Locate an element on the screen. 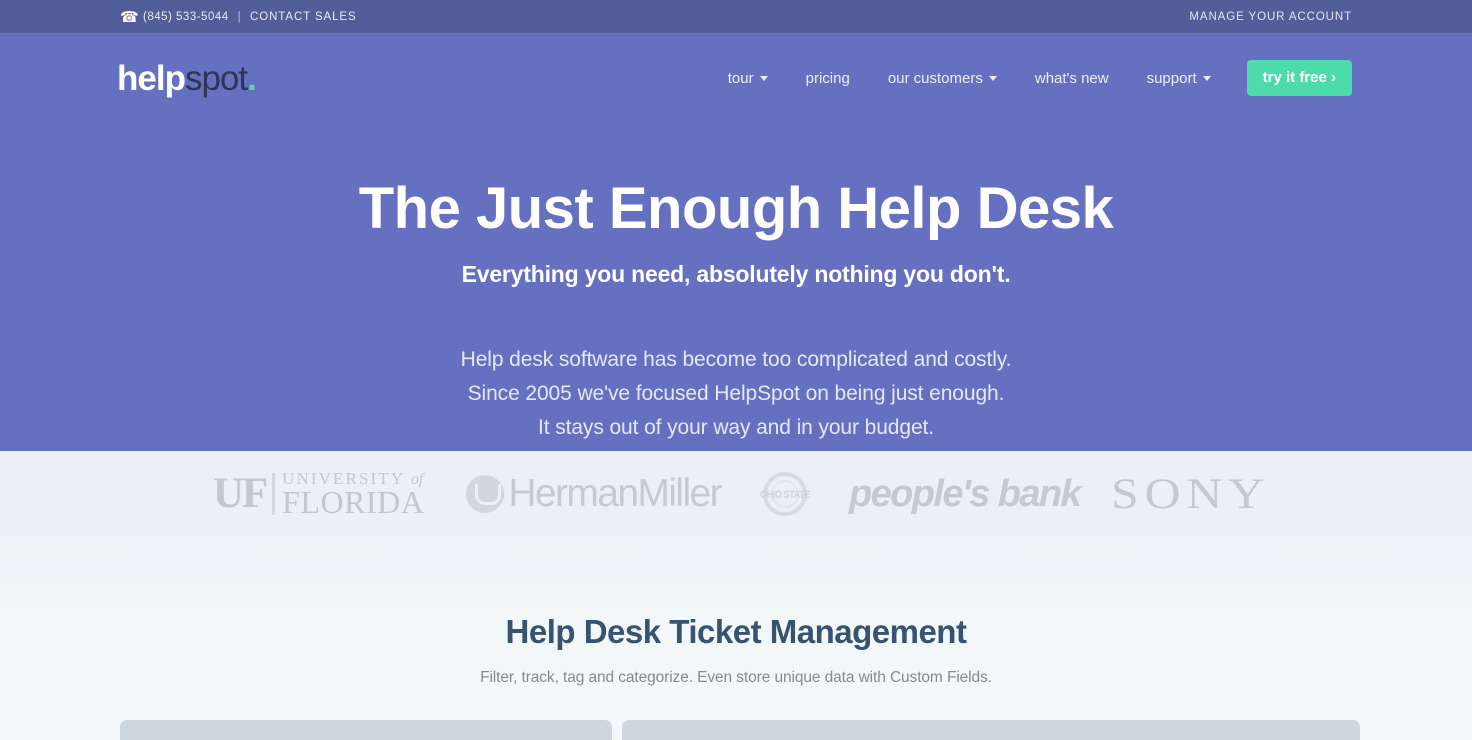 The height and width of the screenshot is (740, 1472). logo-peoples-bank: people's bank is located at coordinates (965, 494).